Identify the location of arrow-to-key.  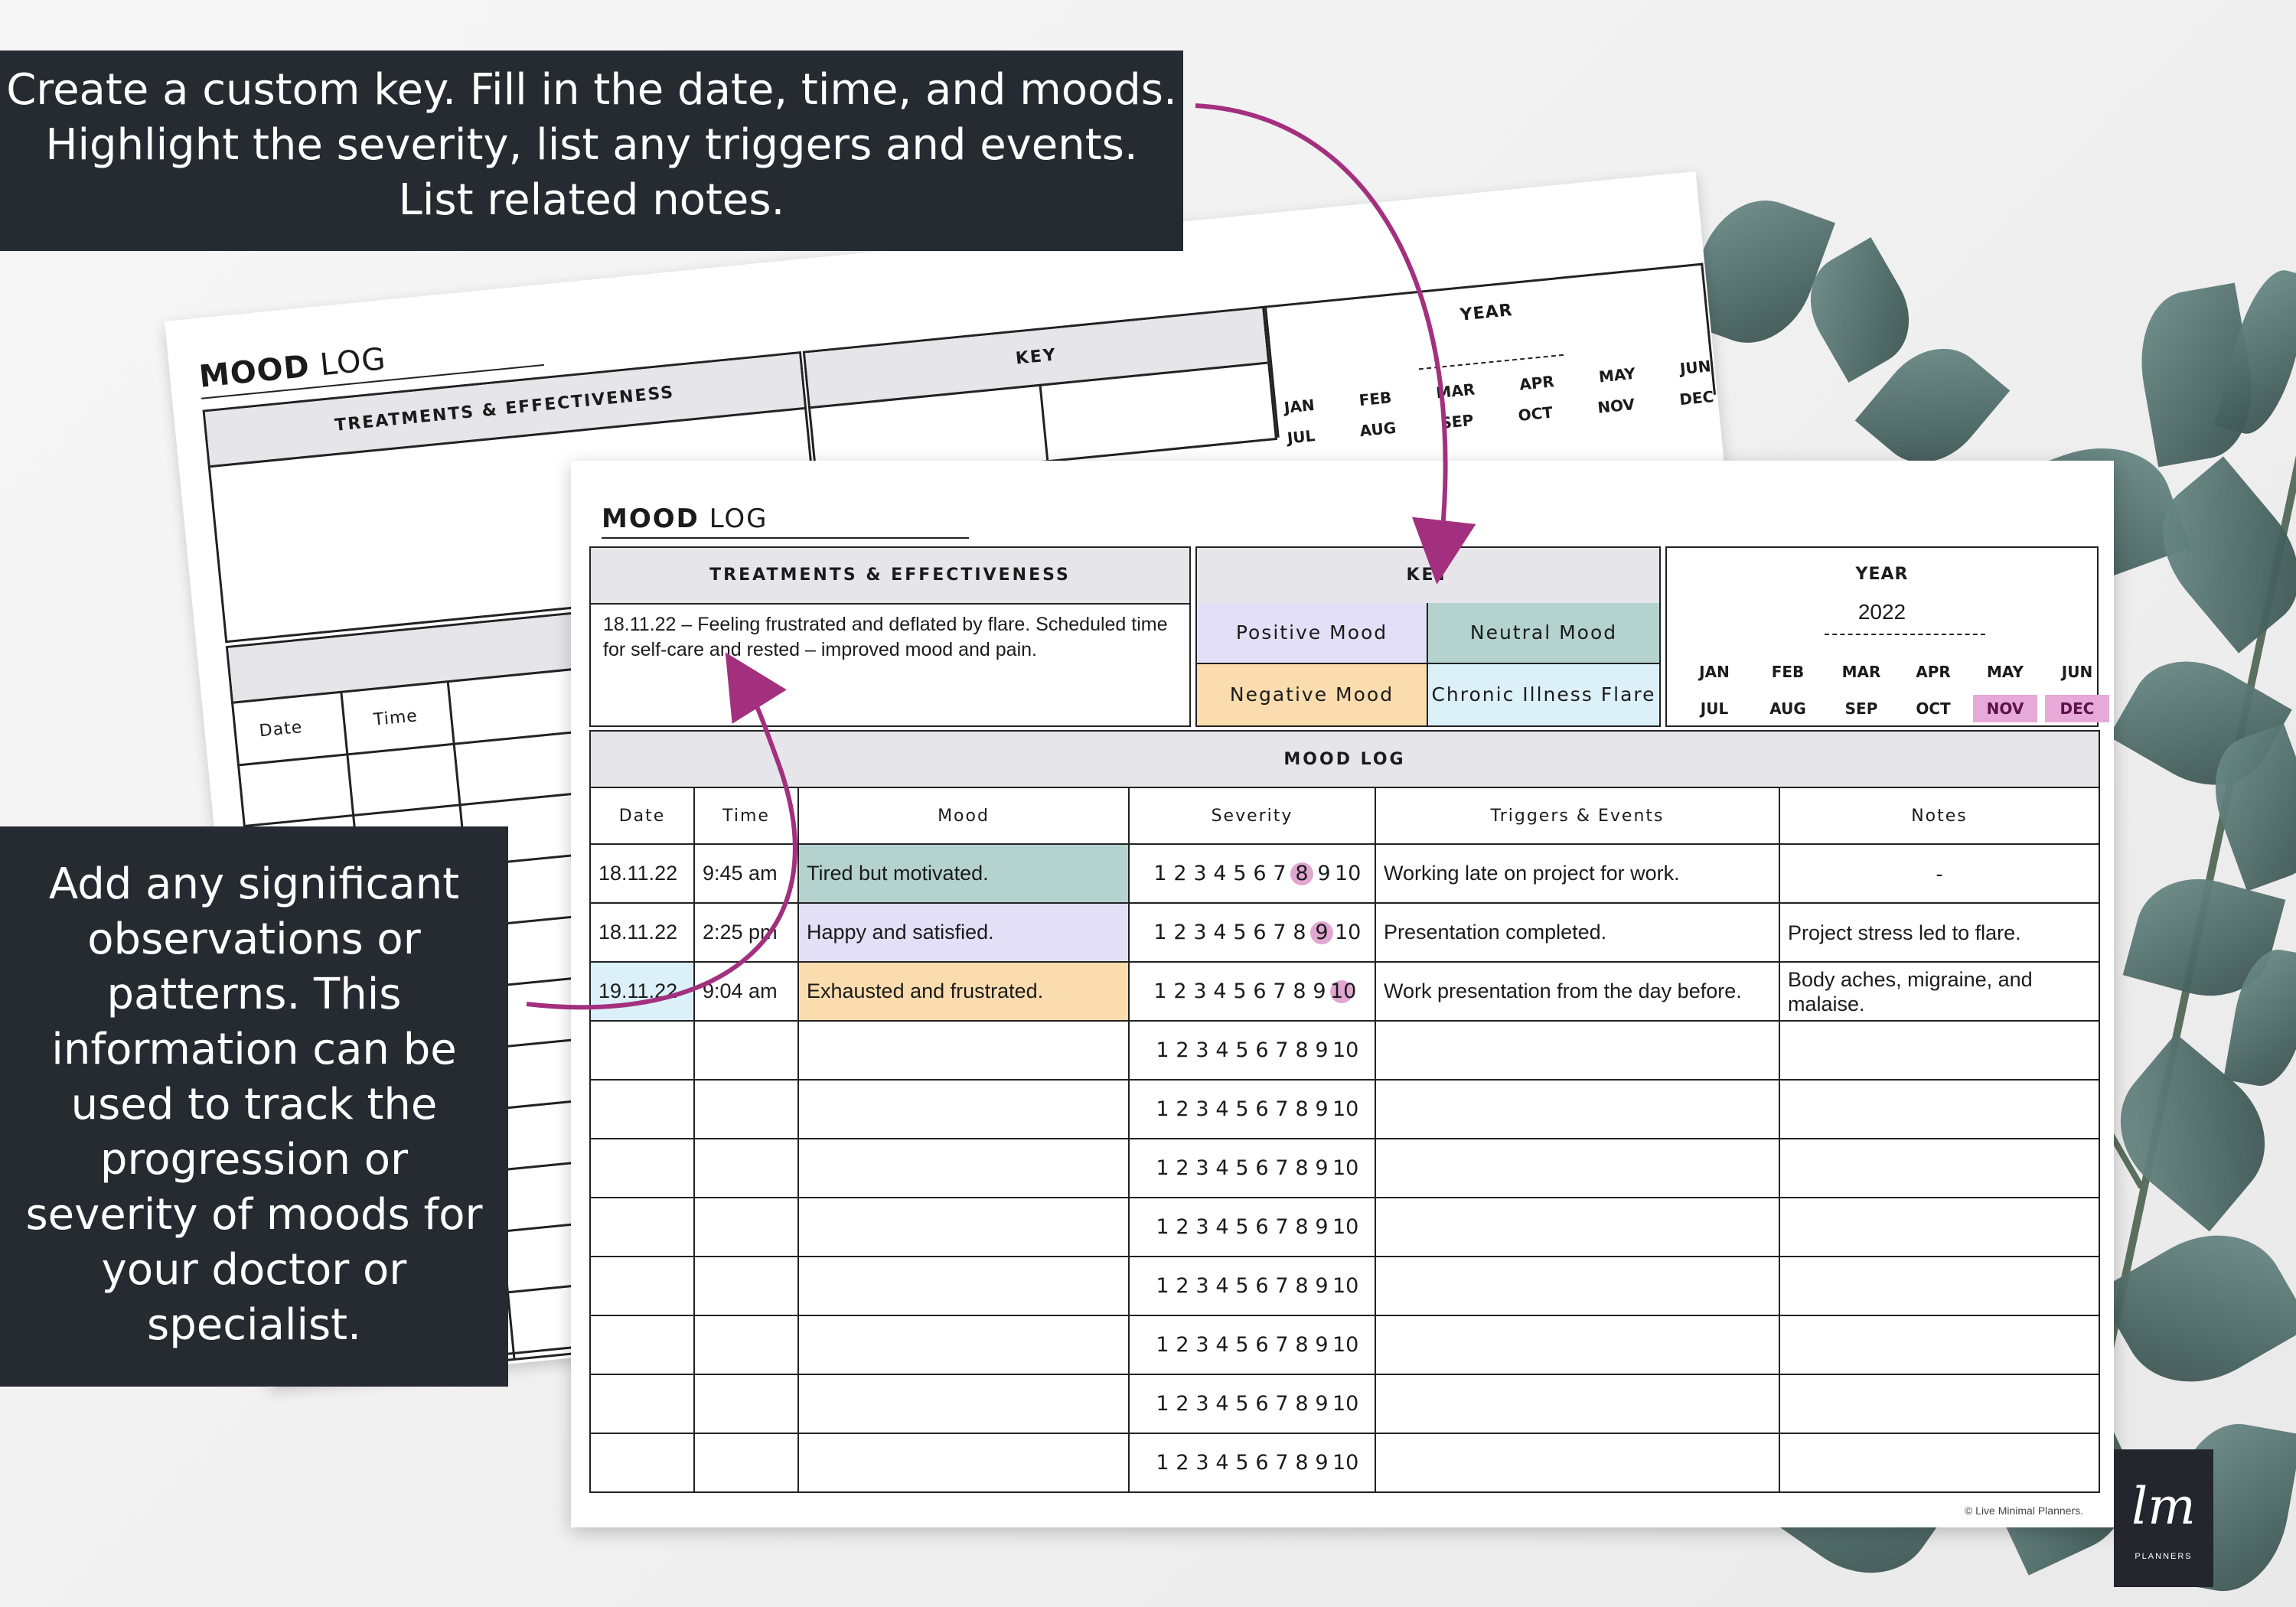
(1335, 344).